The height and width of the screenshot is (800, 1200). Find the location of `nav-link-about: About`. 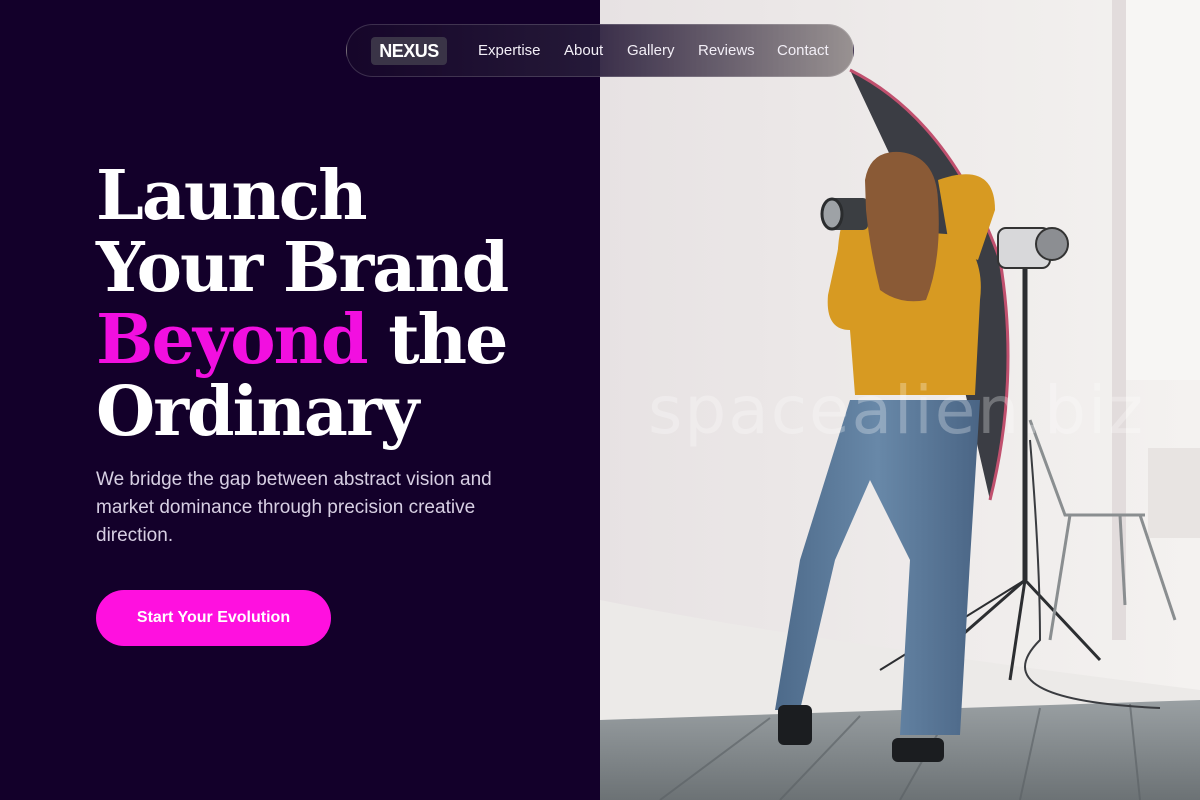

nav-link-about: About is located at coordinates (583, 50).